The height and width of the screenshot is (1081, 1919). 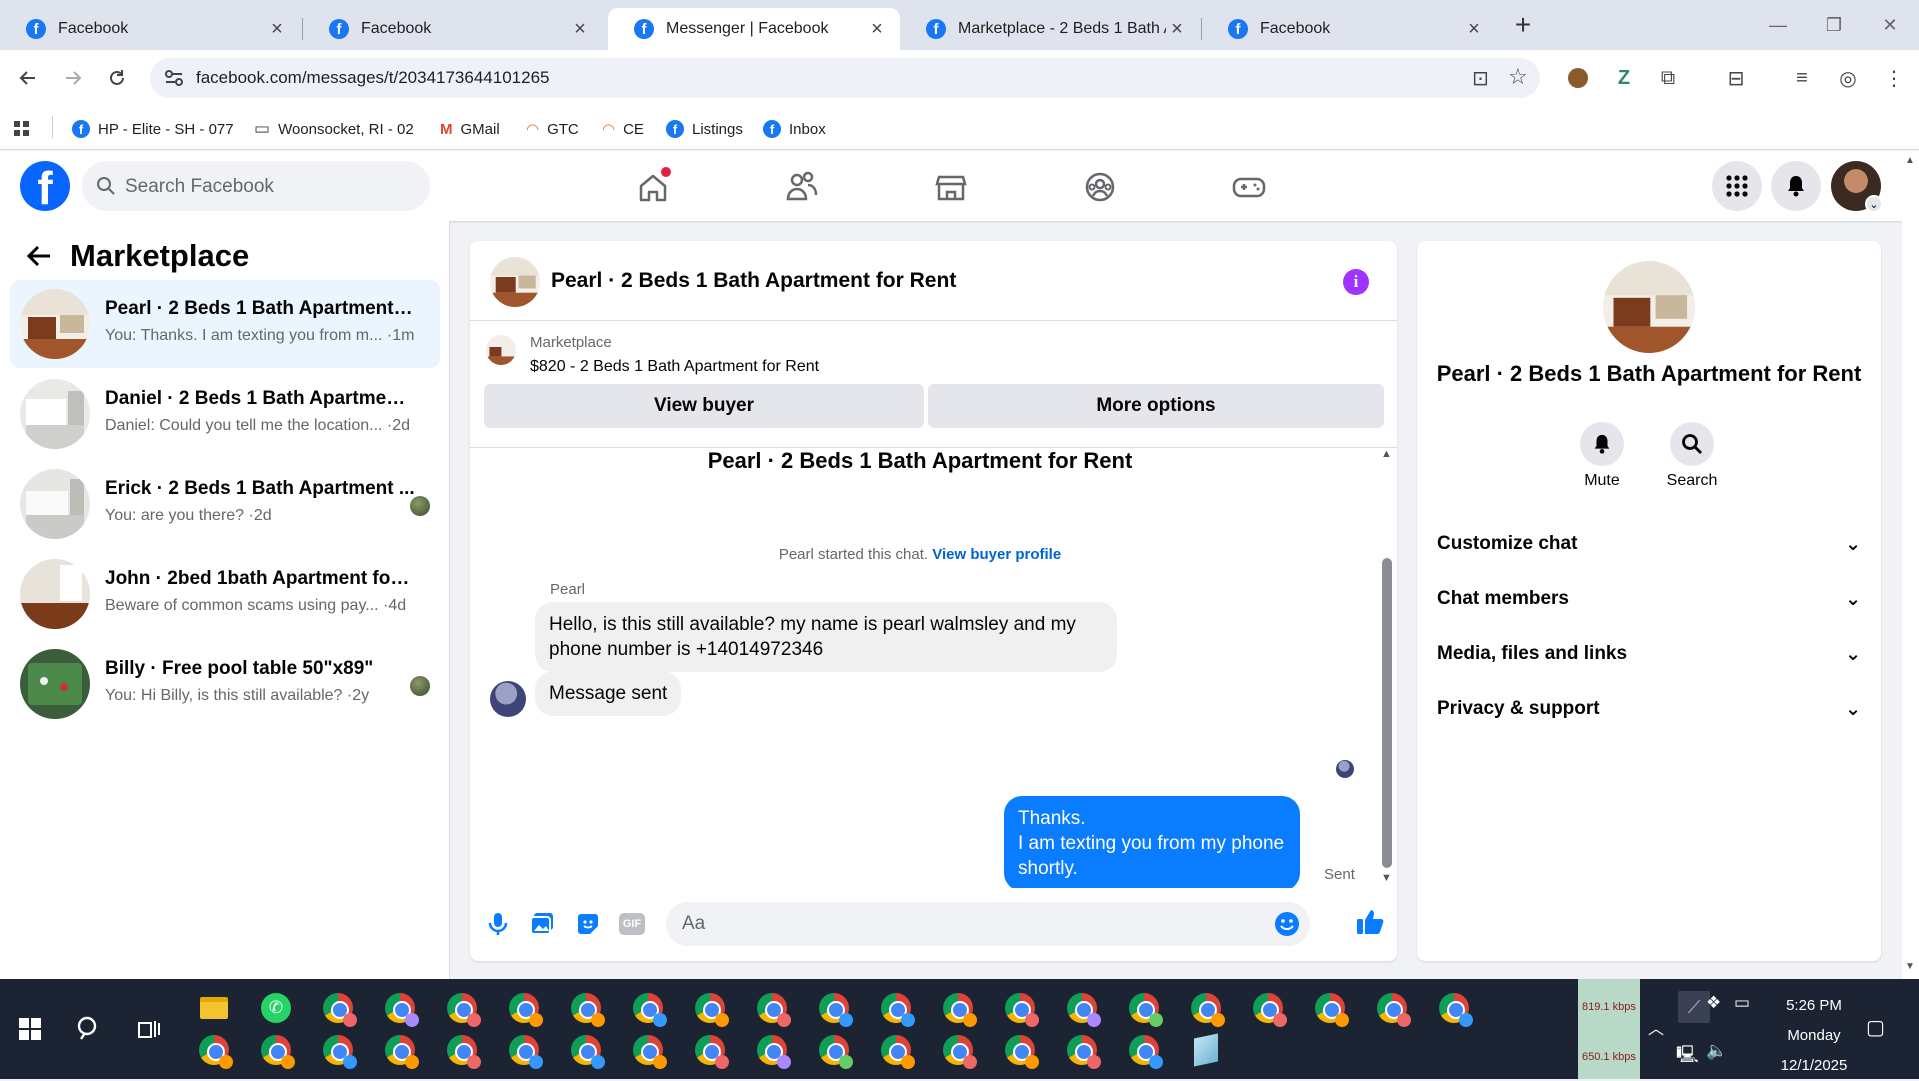 I want to click on url-text: facebook.com/messages/t/2034173644101265, so click(x=372, y=78).